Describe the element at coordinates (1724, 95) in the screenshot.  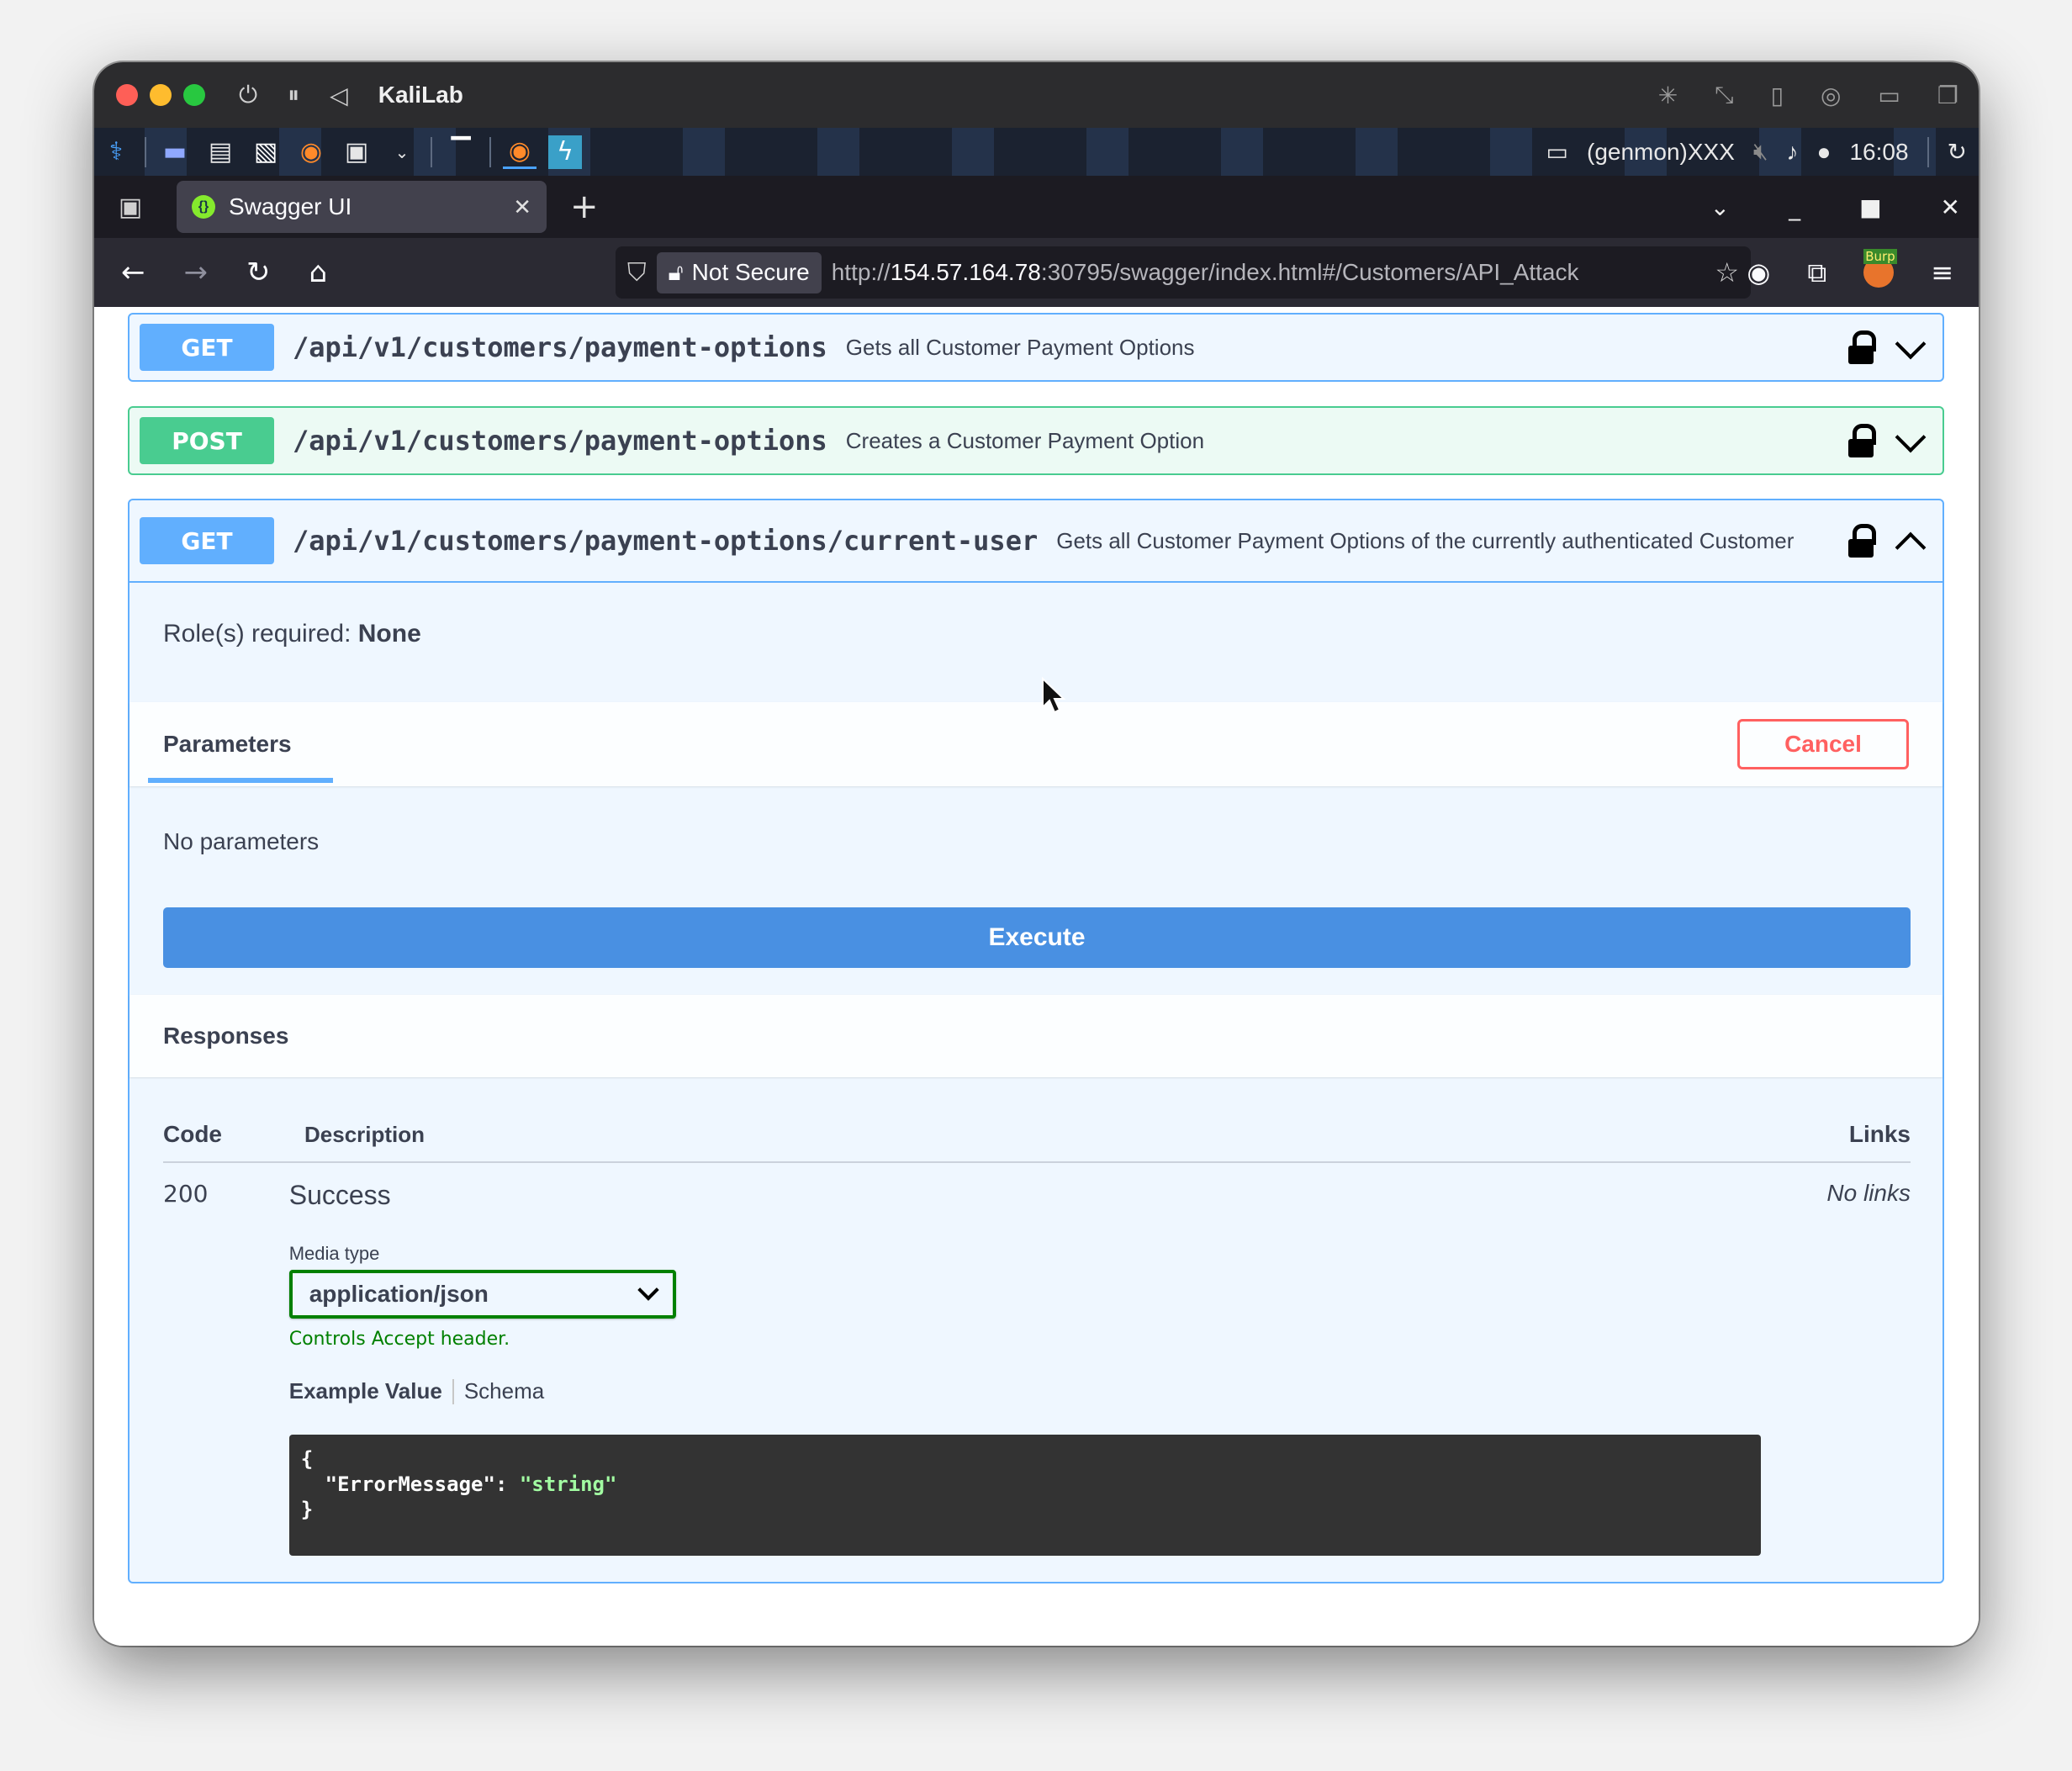
I see `resize-icon: ⤡` at that location.